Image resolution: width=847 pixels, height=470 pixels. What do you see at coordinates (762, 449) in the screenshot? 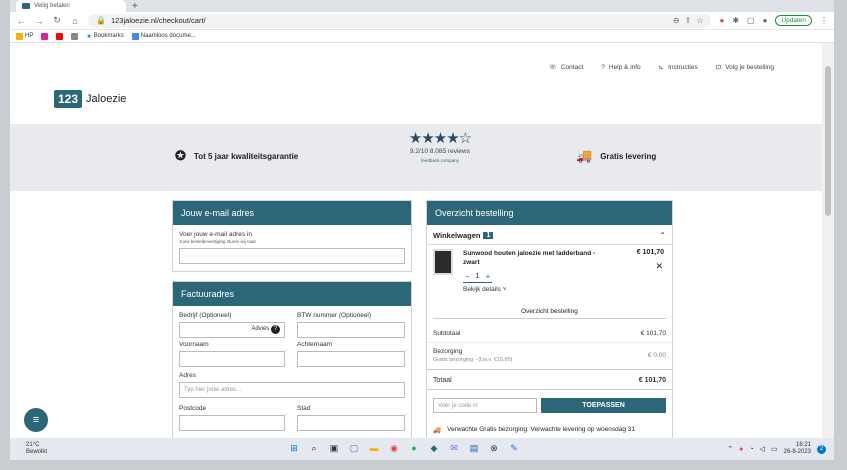
I see `volume-icon: ◁` at bounding box center [762, 449].